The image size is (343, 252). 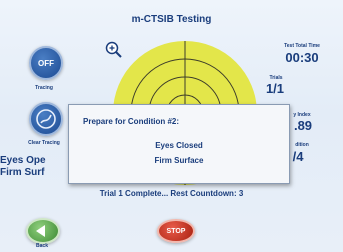 What do you see at coordinates (179, 160) in the screenshot?
I see `dialog-line-surface: Firm Surface` at bounding box center [179, 160].